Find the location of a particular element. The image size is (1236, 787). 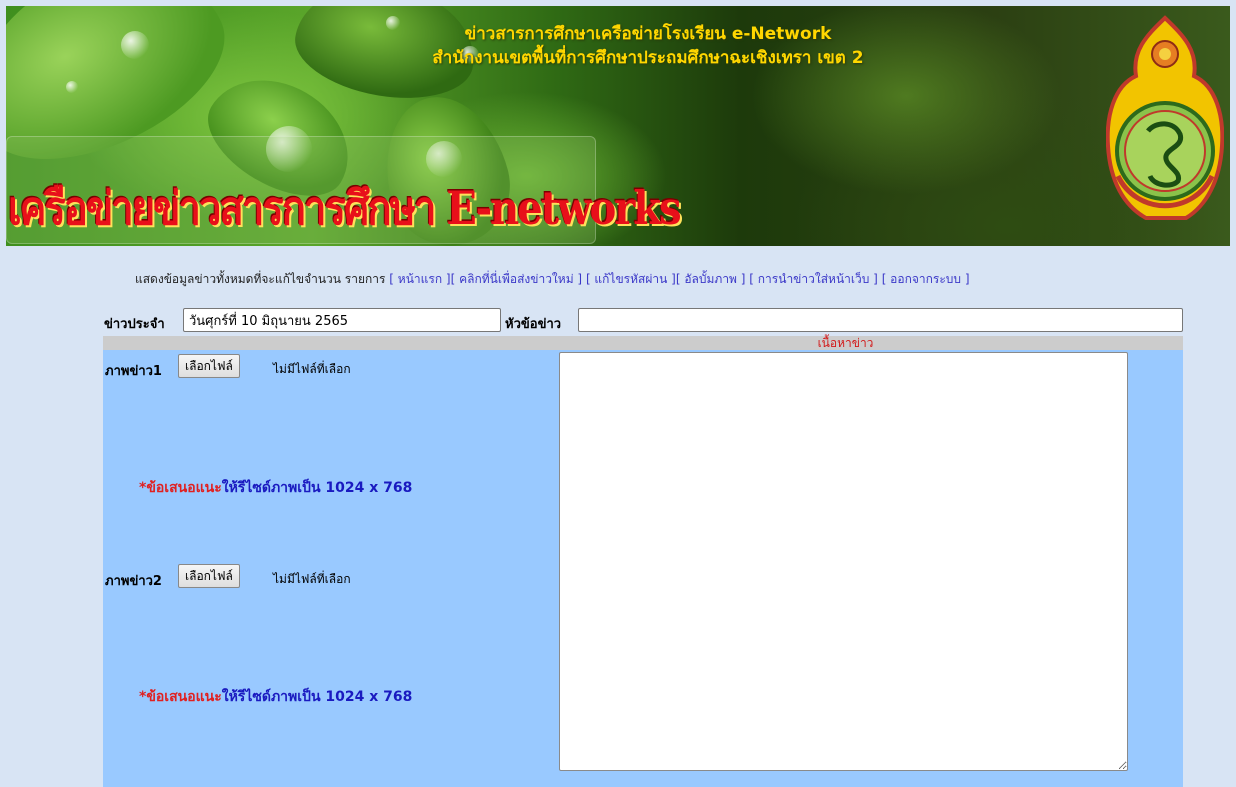

nav-link-home: [ หน้าแรก ] is located at coordinates (419, 279).